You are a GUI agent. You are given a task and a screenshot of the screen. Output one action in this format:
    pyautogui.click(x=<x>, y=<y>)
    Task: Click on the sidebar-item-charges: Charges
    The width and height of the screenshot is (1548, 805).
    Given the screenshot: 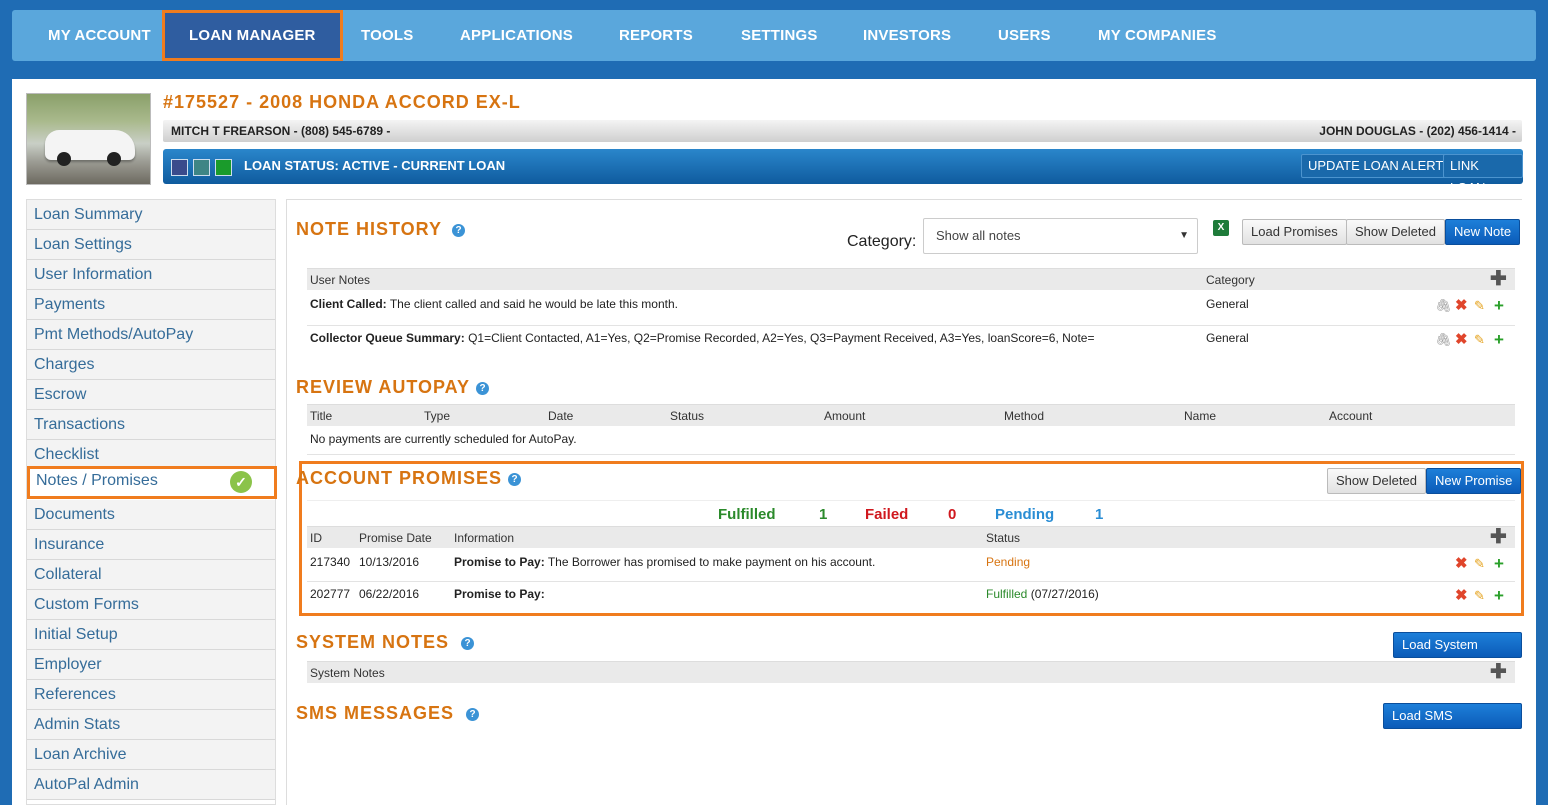 What is the action you would take?
    pyautogui.click(x=151, y=365)
    